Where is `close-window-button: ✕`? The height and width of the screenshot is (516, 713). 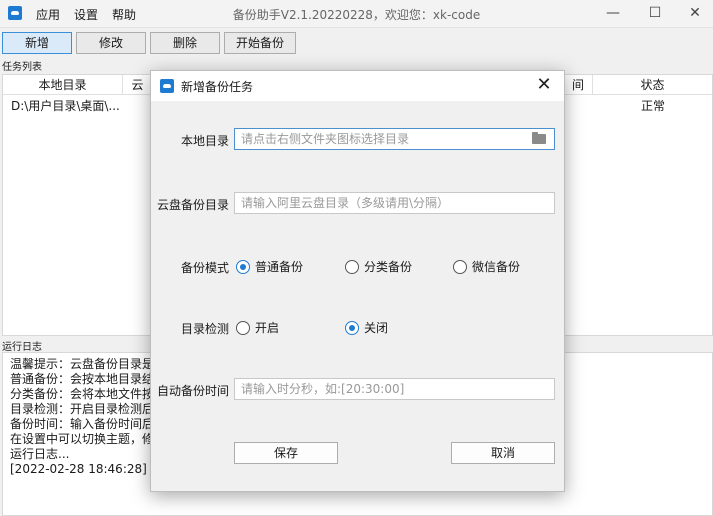 close-window-button: ✕ is located at coordinates (695, 13).